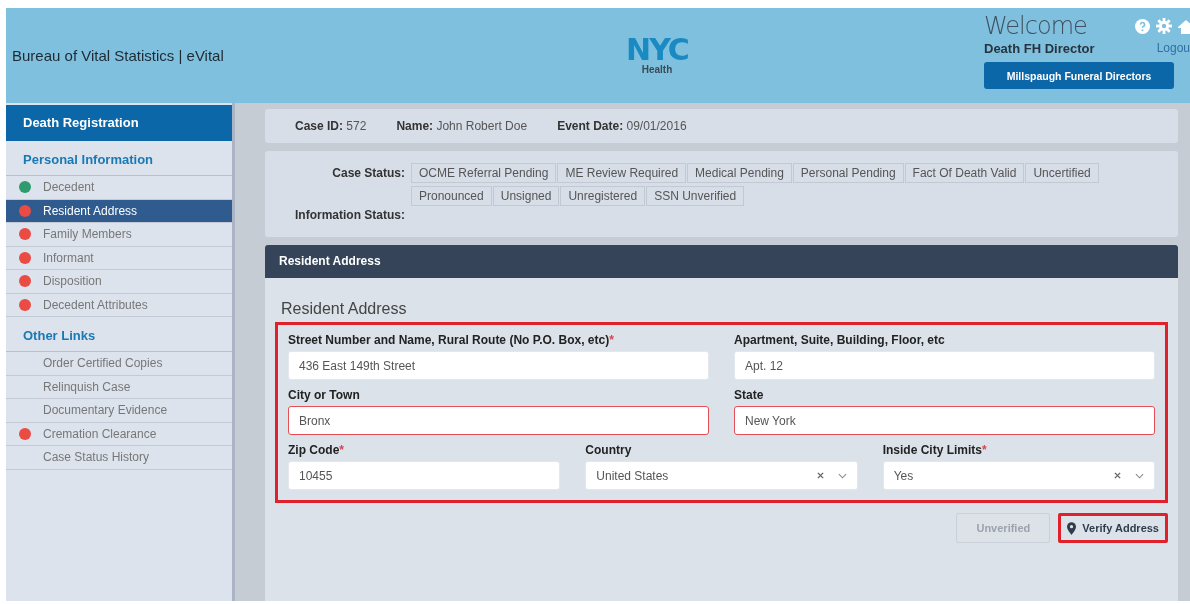  Describe the element at coordinates (1072, 528) in the screenshot. I see `map-pin-icon` at that location.